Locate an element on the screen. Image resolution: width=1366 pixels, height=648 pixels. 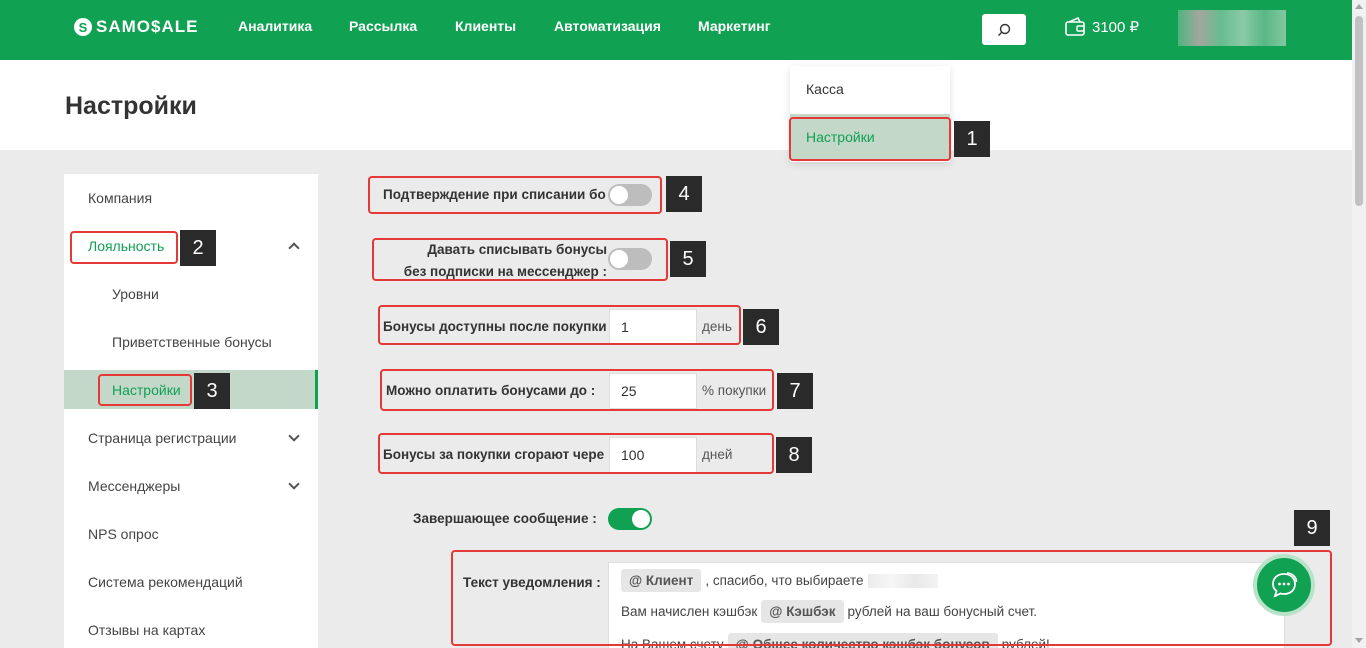
sidebar-item-registration-page: Страница регистрации is located at coordinates (191, 438).